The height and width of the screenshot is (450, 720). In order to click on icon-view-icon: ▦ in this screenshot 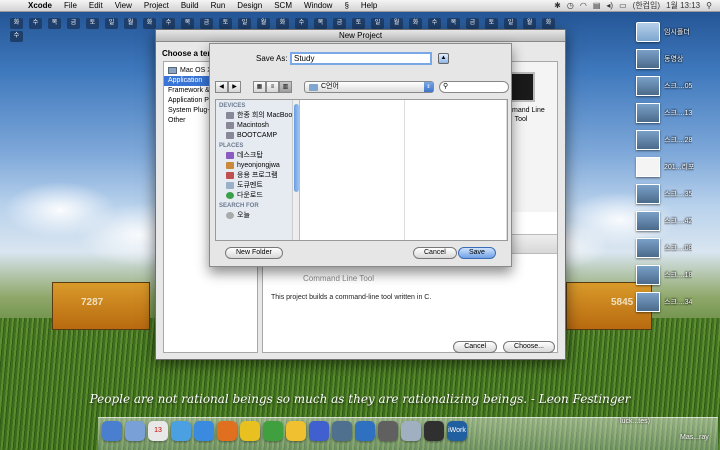, I will do `click(259, 87)`.